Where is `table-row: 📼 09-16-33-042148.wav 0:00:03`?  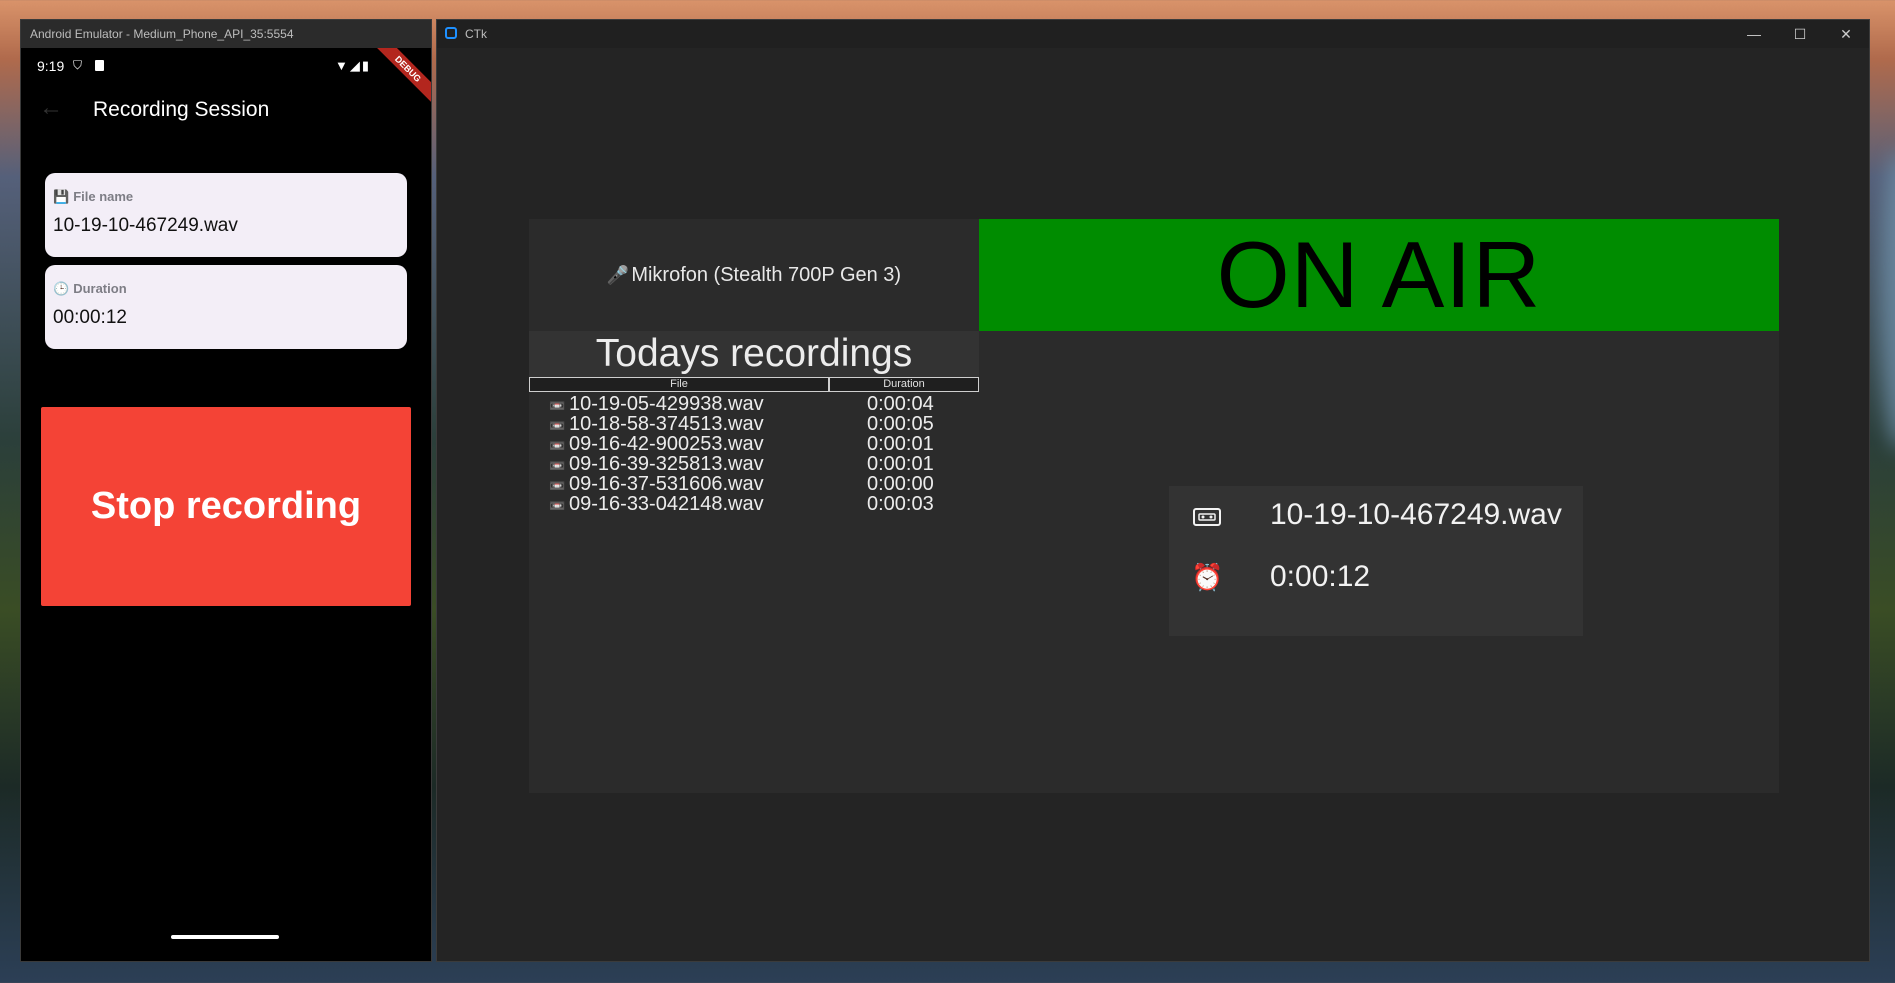 table-row: 📼 09-16-33-042148.wav 0:00:03 is located at coordinates (754, 504).